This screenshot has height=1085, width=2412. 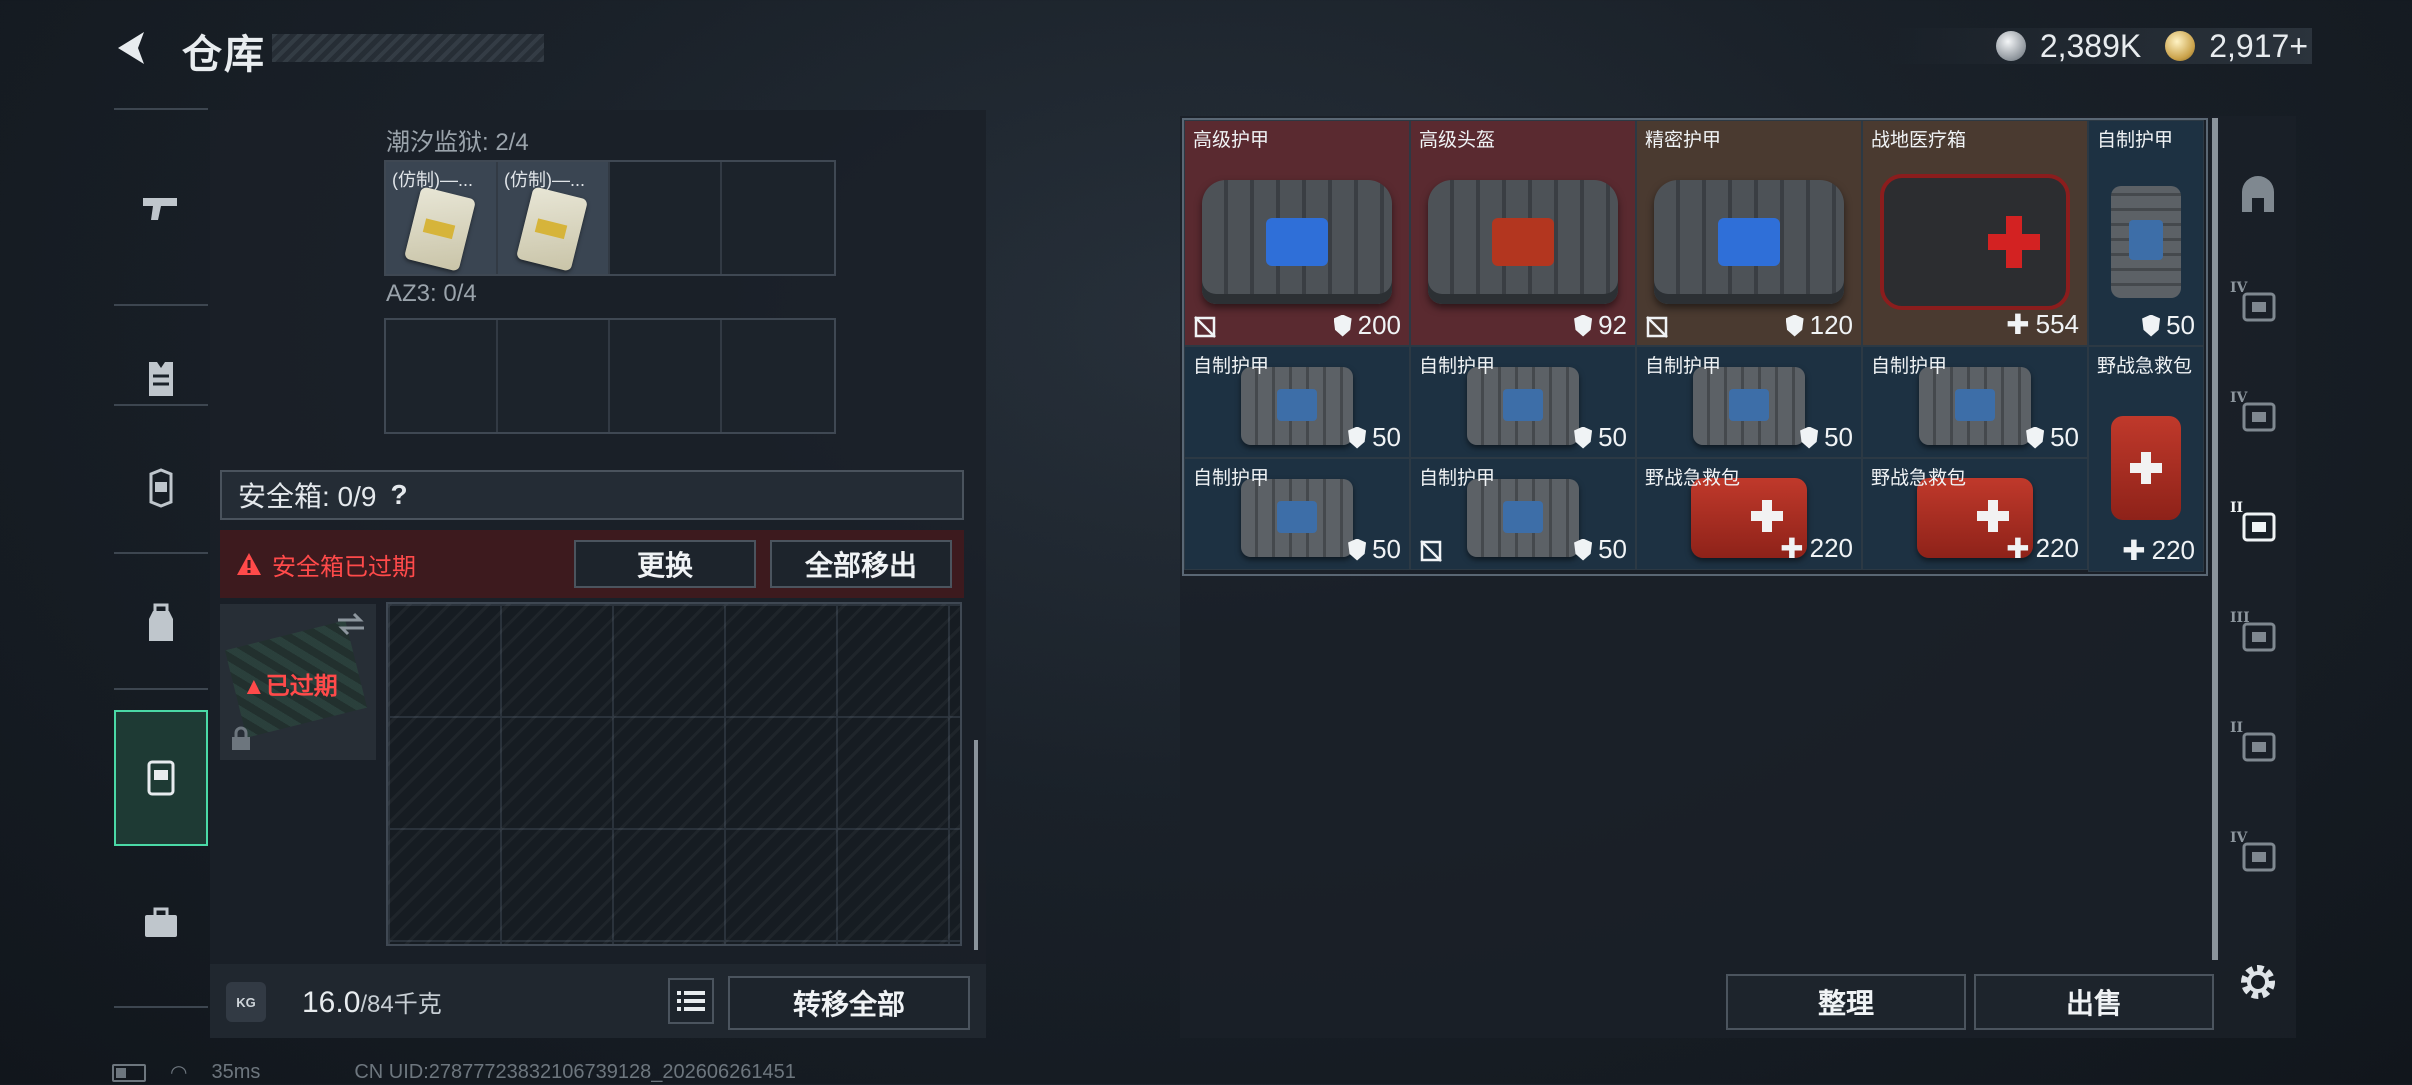 I want to click on heal-icon: ✚, so click(x=1792, y=548).